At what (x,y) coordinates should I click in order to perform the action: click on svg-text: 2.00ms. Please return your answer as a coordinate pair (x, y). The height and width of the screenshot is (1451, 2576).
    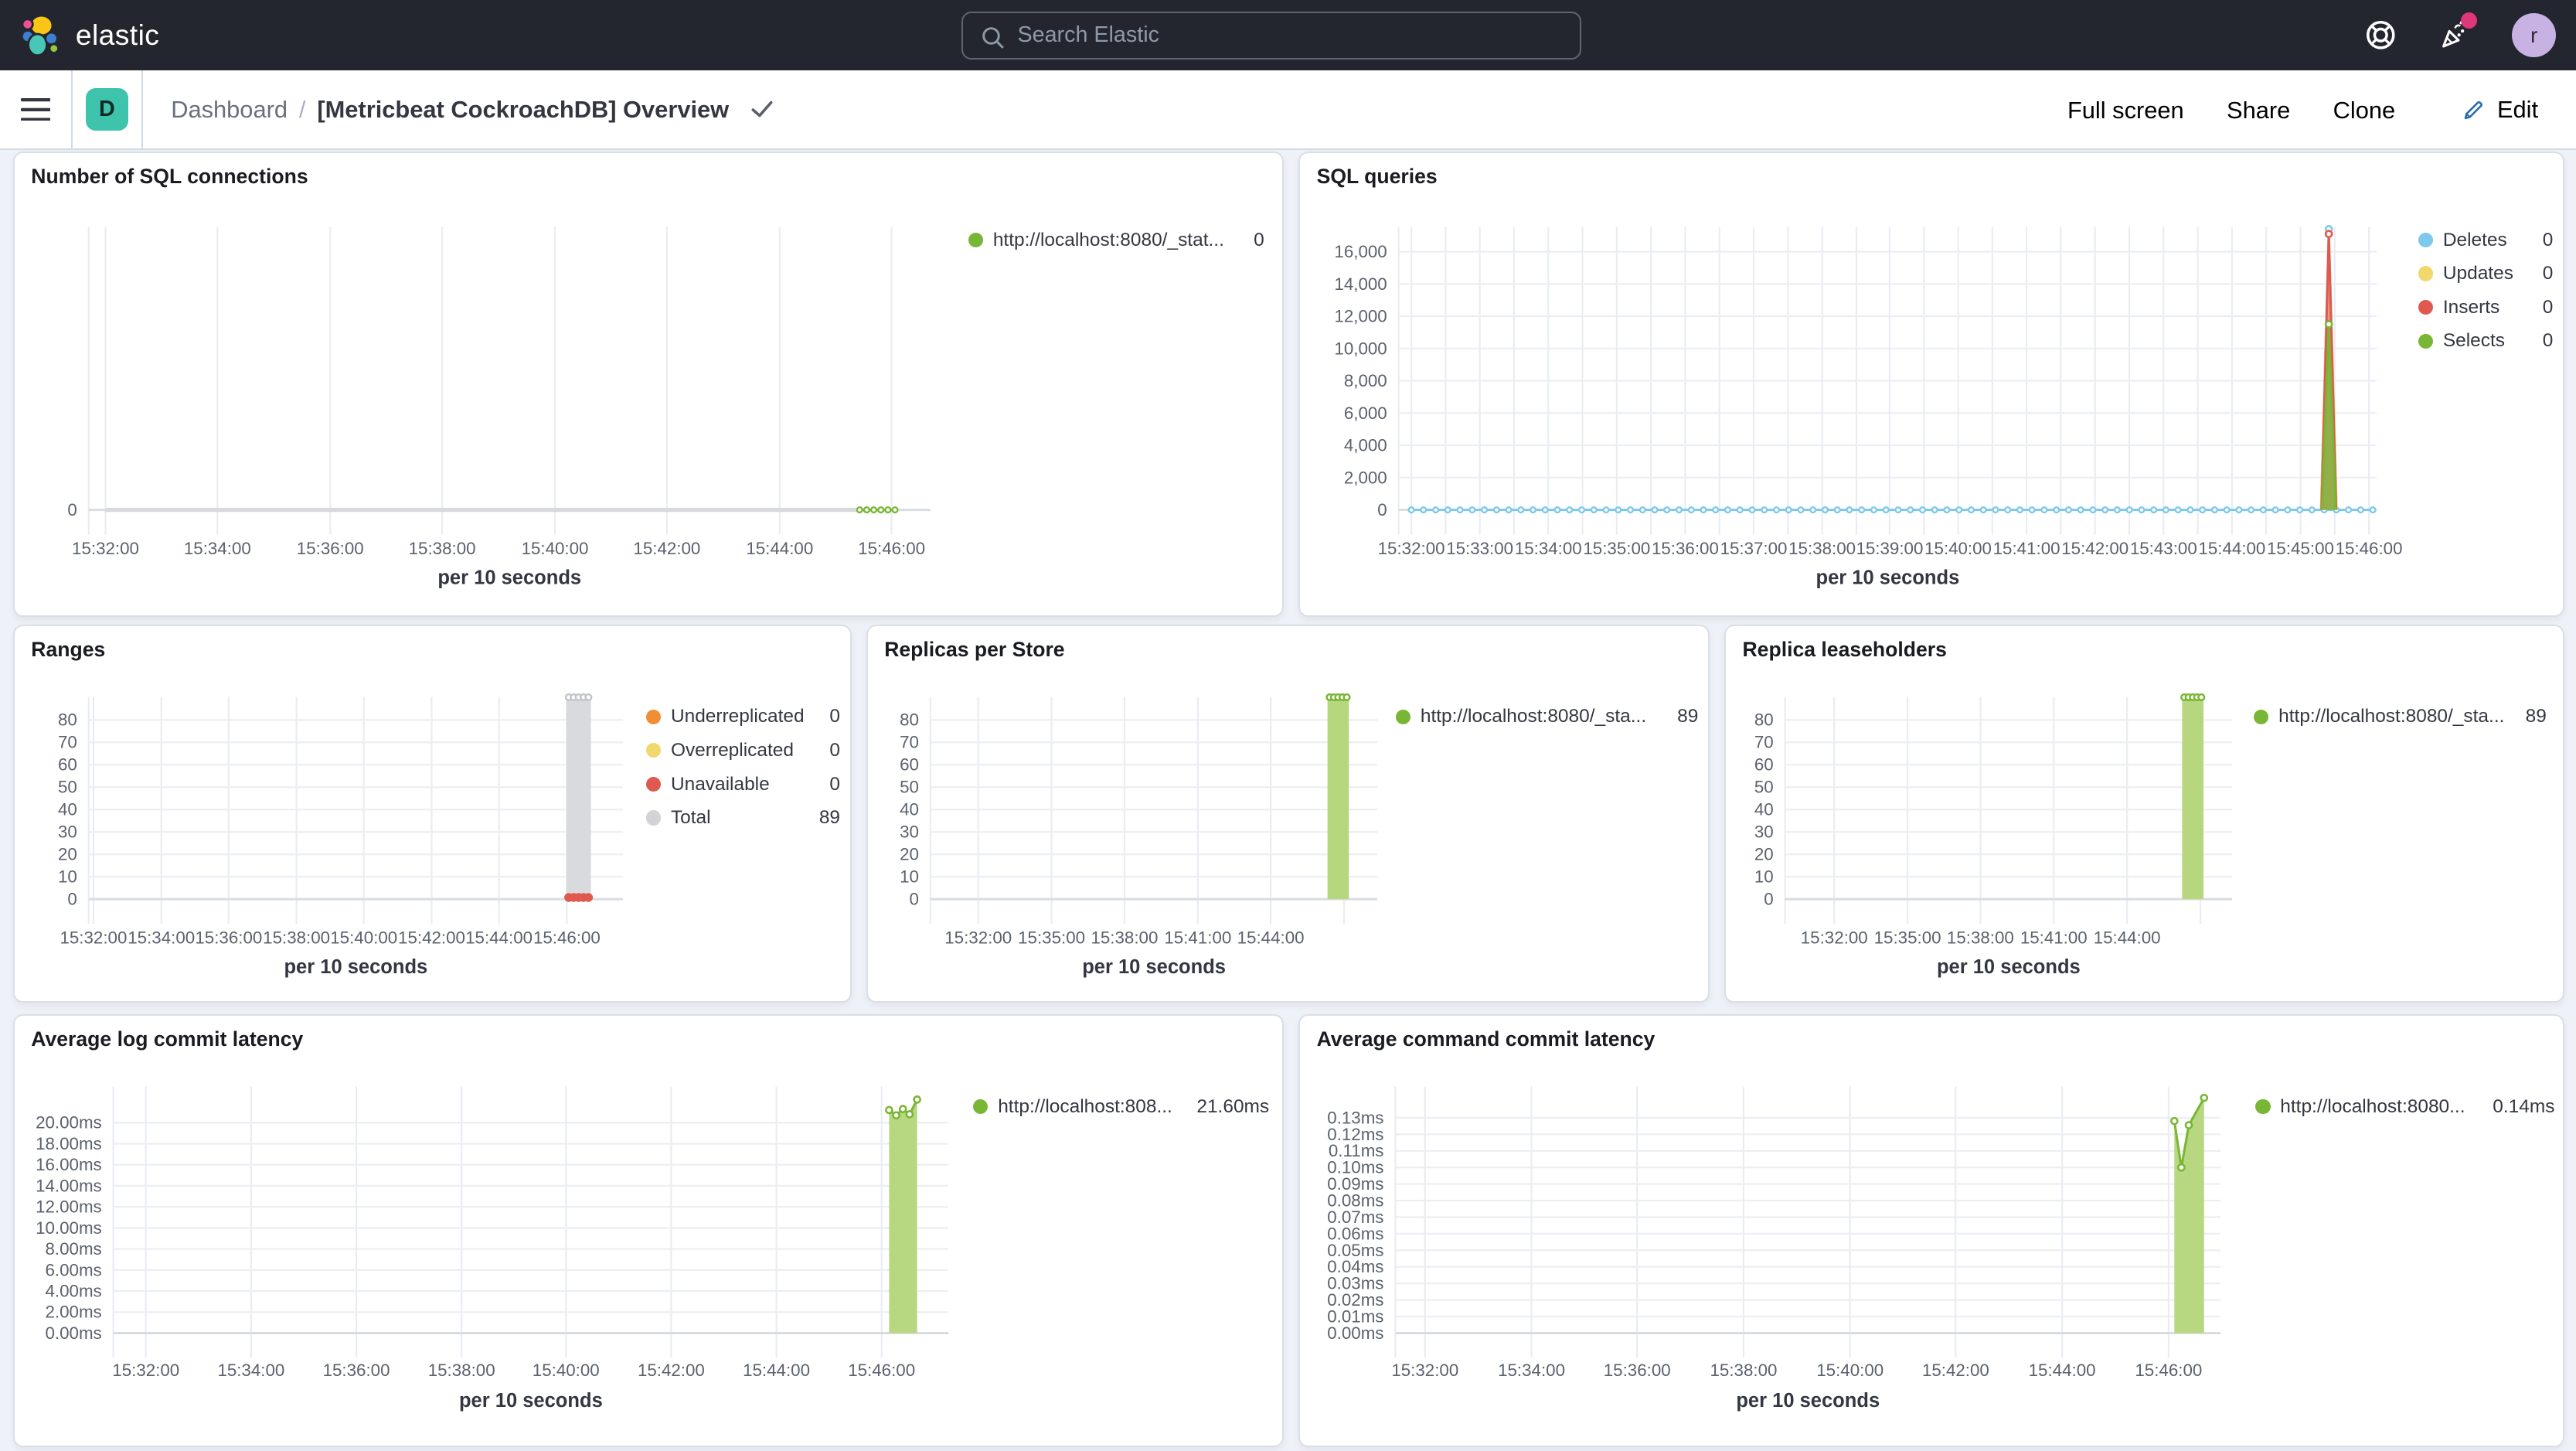
    Looking at the image, I should click on (74, 1312).